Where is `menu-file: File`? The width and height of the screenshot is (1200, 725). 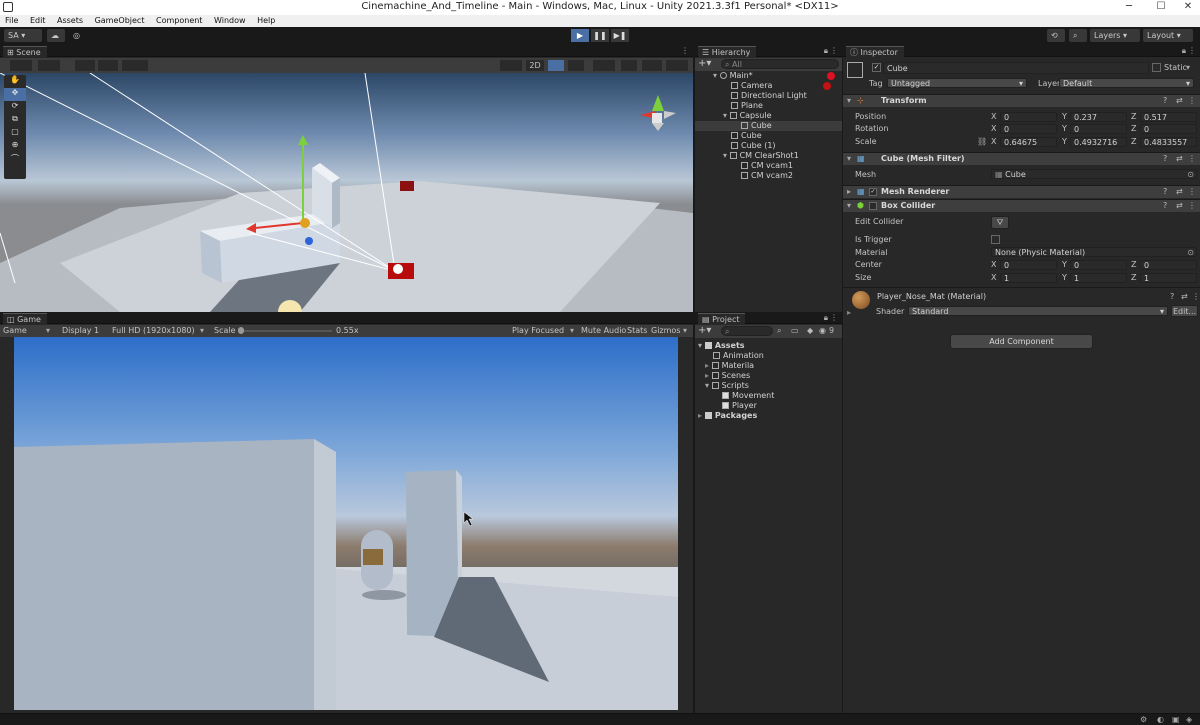
menu-file: File is located at coordinates (11, 21).